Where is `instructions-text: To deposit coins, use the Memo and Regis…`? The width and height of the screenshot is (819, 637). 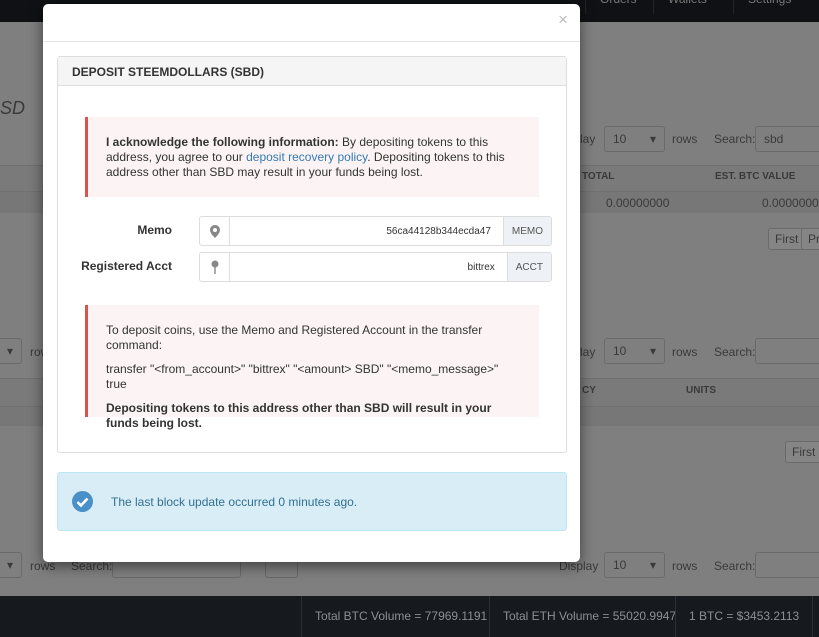 instructions-text: To deposit coins, use the Memo and Regis… is located at coordinates (294, 337).